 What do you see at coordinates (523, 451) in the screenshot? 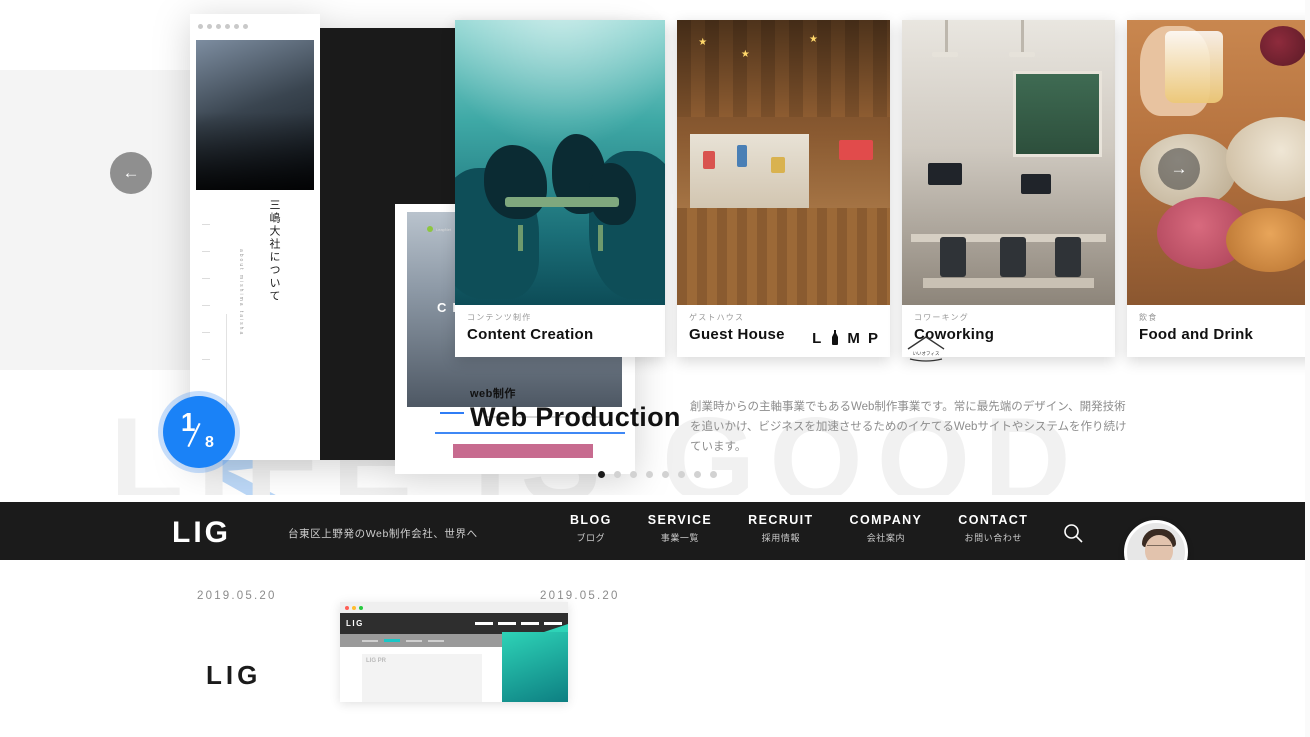
I see `mockup-change-button` at bounding box center [523, 451].